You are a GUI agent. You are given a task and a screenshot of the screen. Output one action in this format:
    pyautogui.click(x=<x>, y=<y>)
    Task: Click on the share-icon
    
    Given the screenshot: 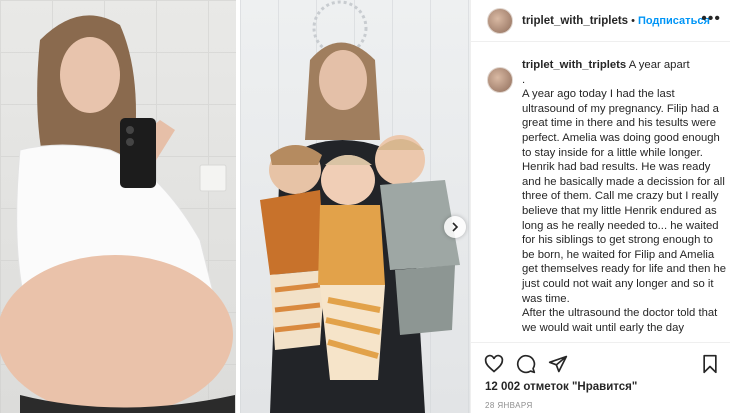 What is the action you would take?
    pyautogui.click(x=558, y=364)
    